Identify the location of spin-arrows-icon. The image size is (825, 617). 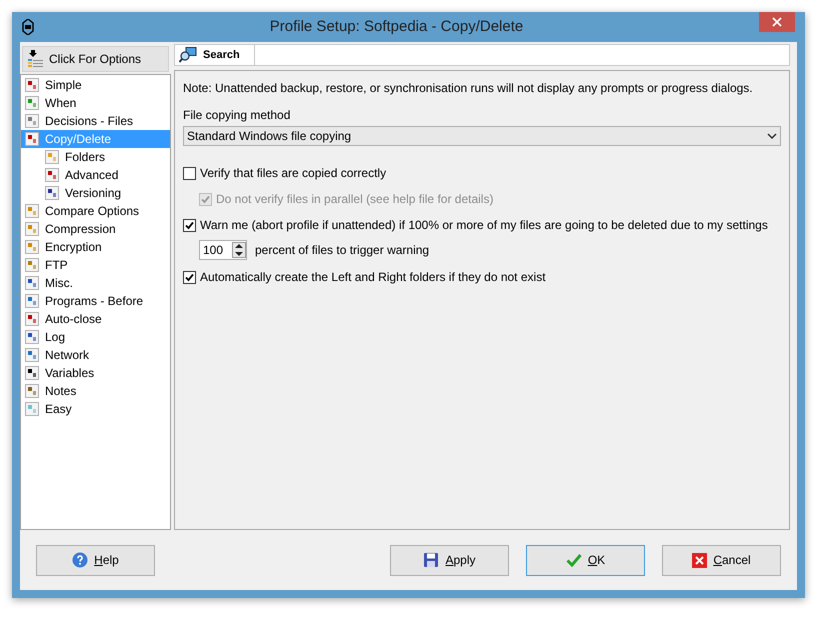
(239, 250).